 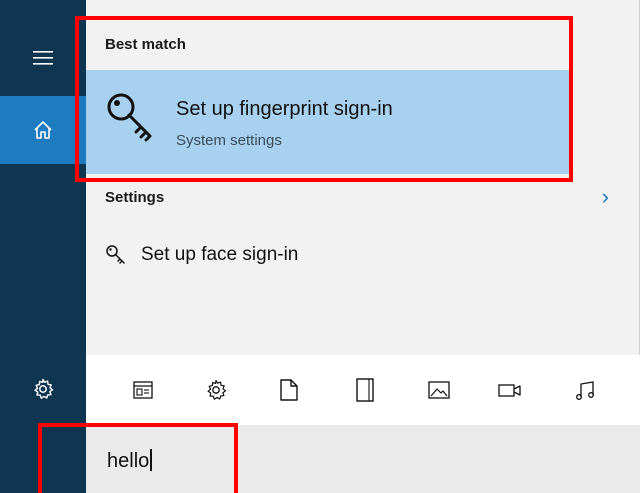 I want to click on settings-icon, so click(x=217, y=389).